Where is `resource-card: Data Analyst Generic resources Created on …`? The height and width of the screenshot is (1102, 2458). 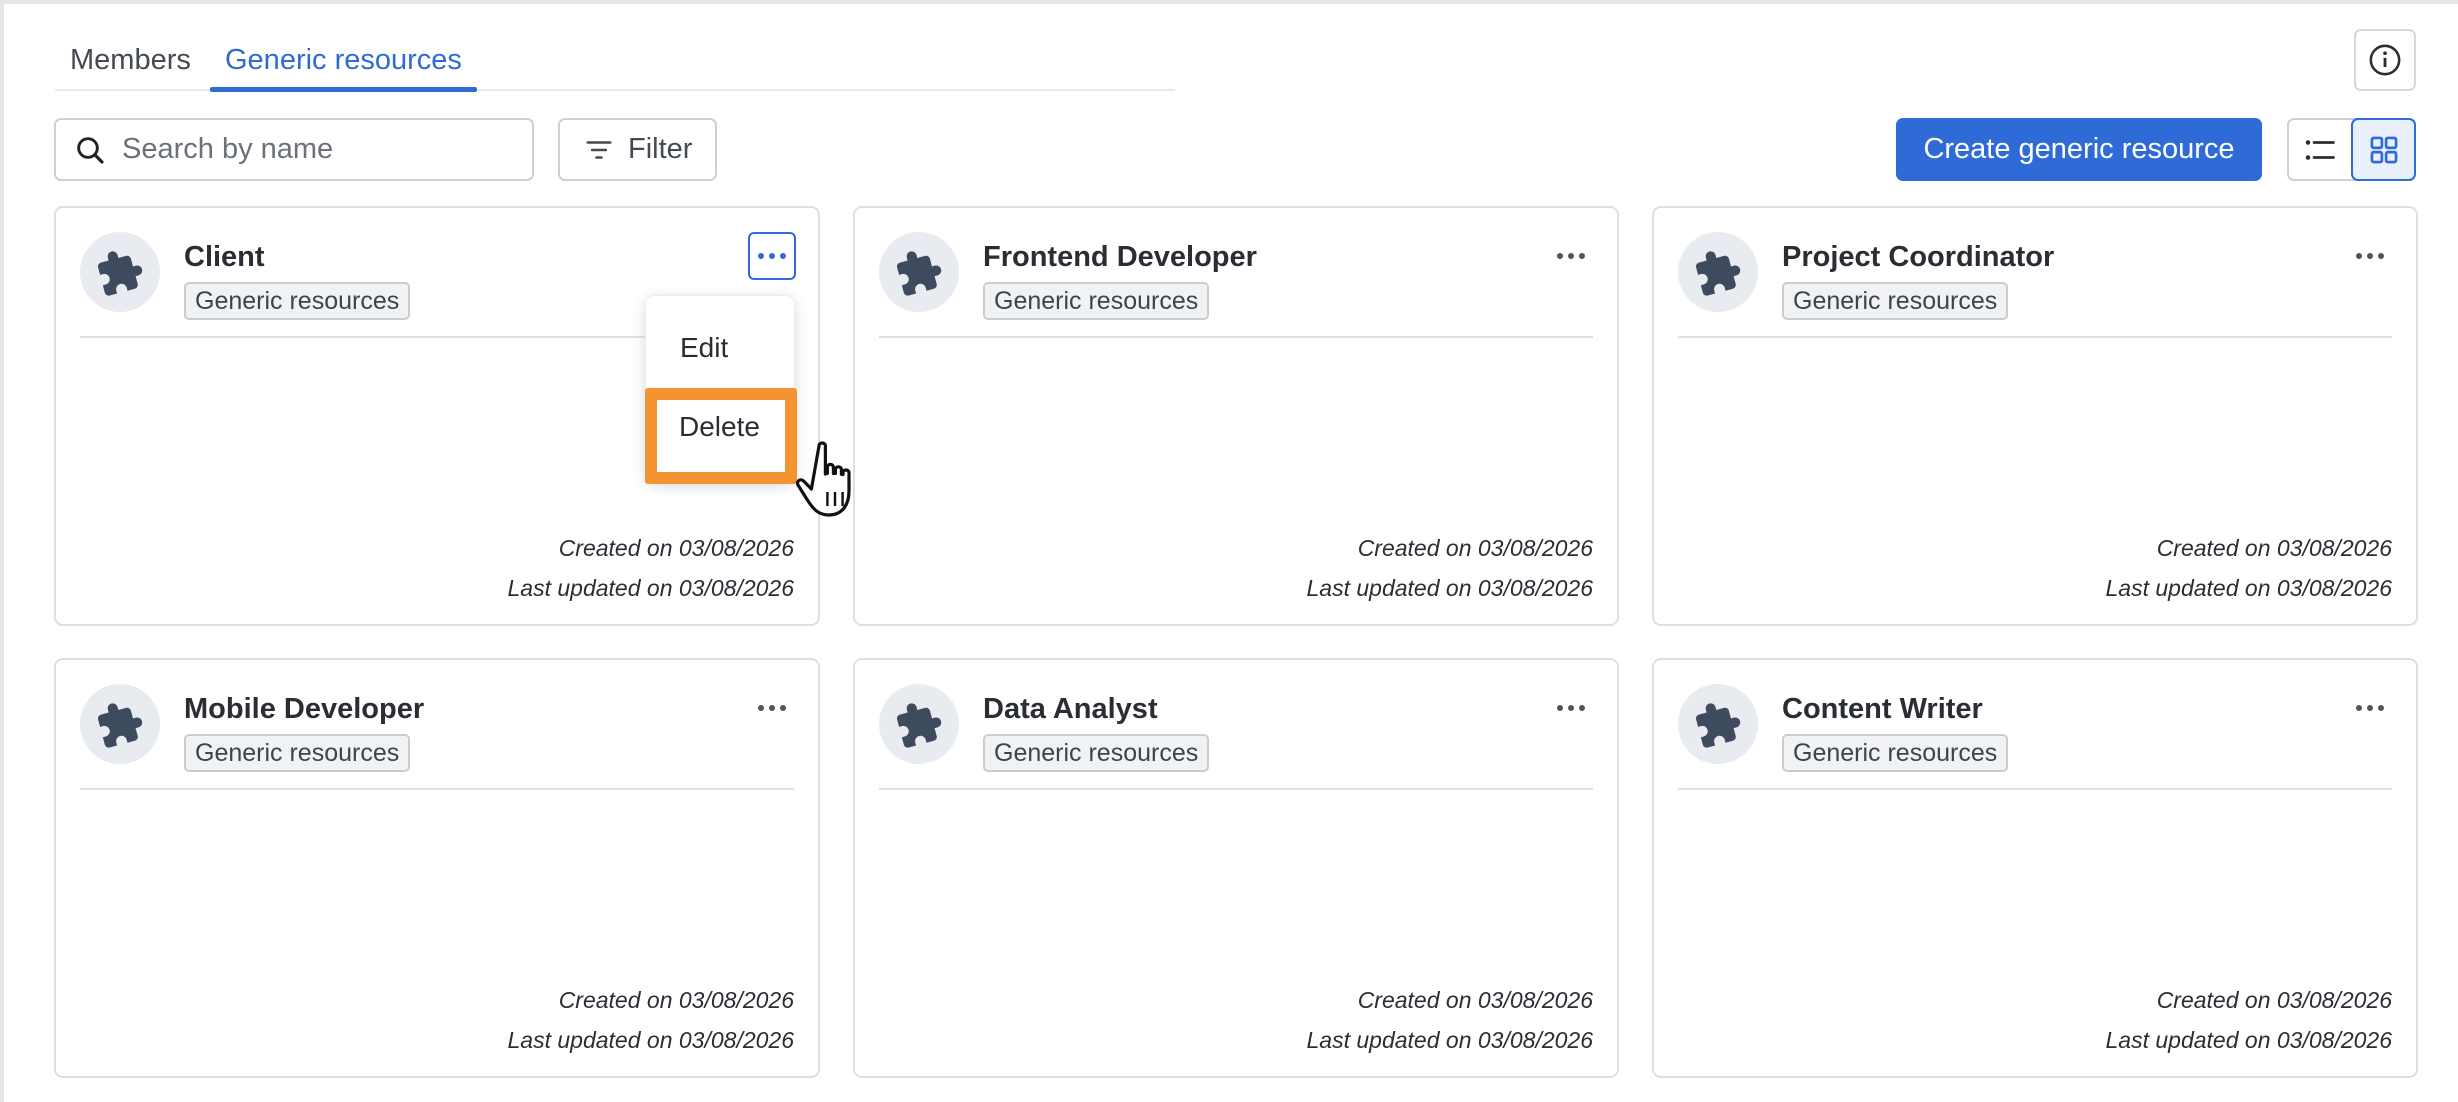 resource-card: Data Analyst Generic resources Created on … is located at coordinates (1236, 868).